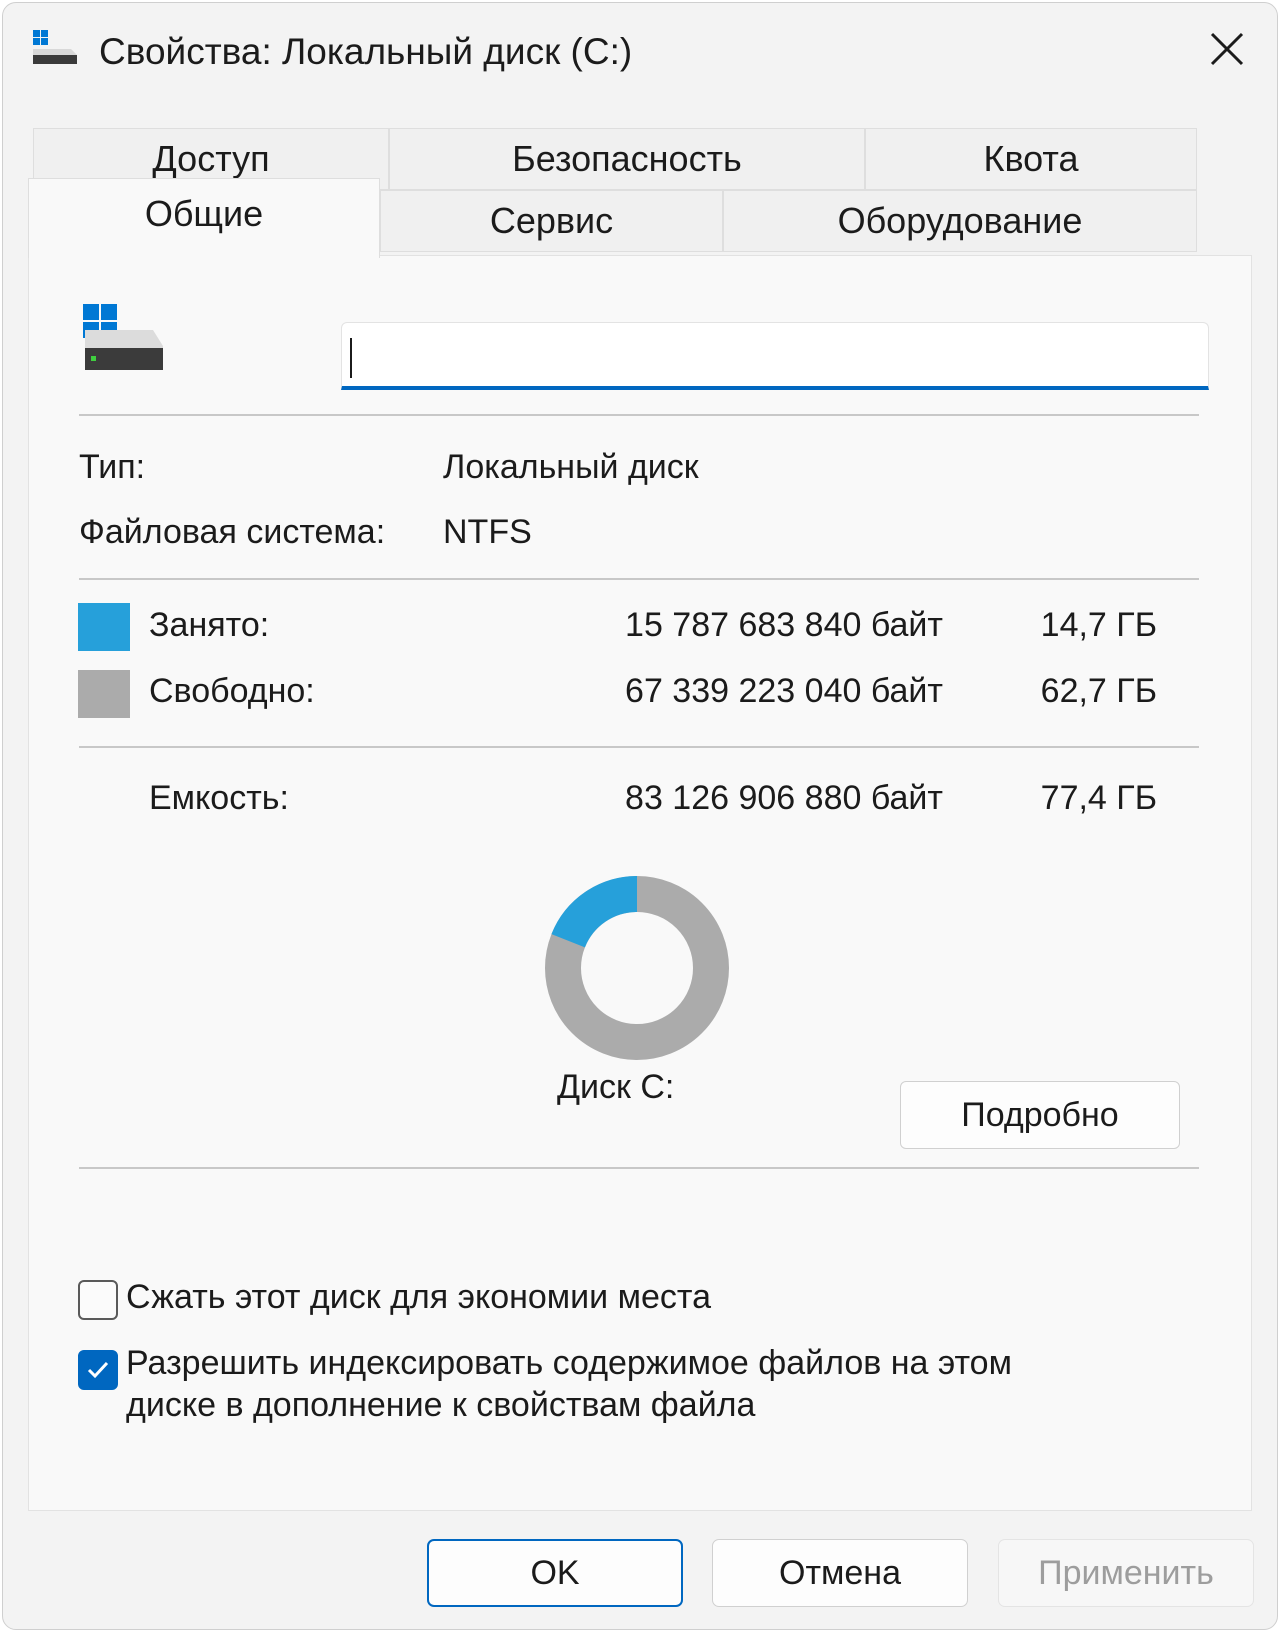 The width and height of the screenshot is (1280, 1632). What do you see at coordinates (775, 356) in the screenshot?
I see `volume-name-input` at bounding box center [775, 356].